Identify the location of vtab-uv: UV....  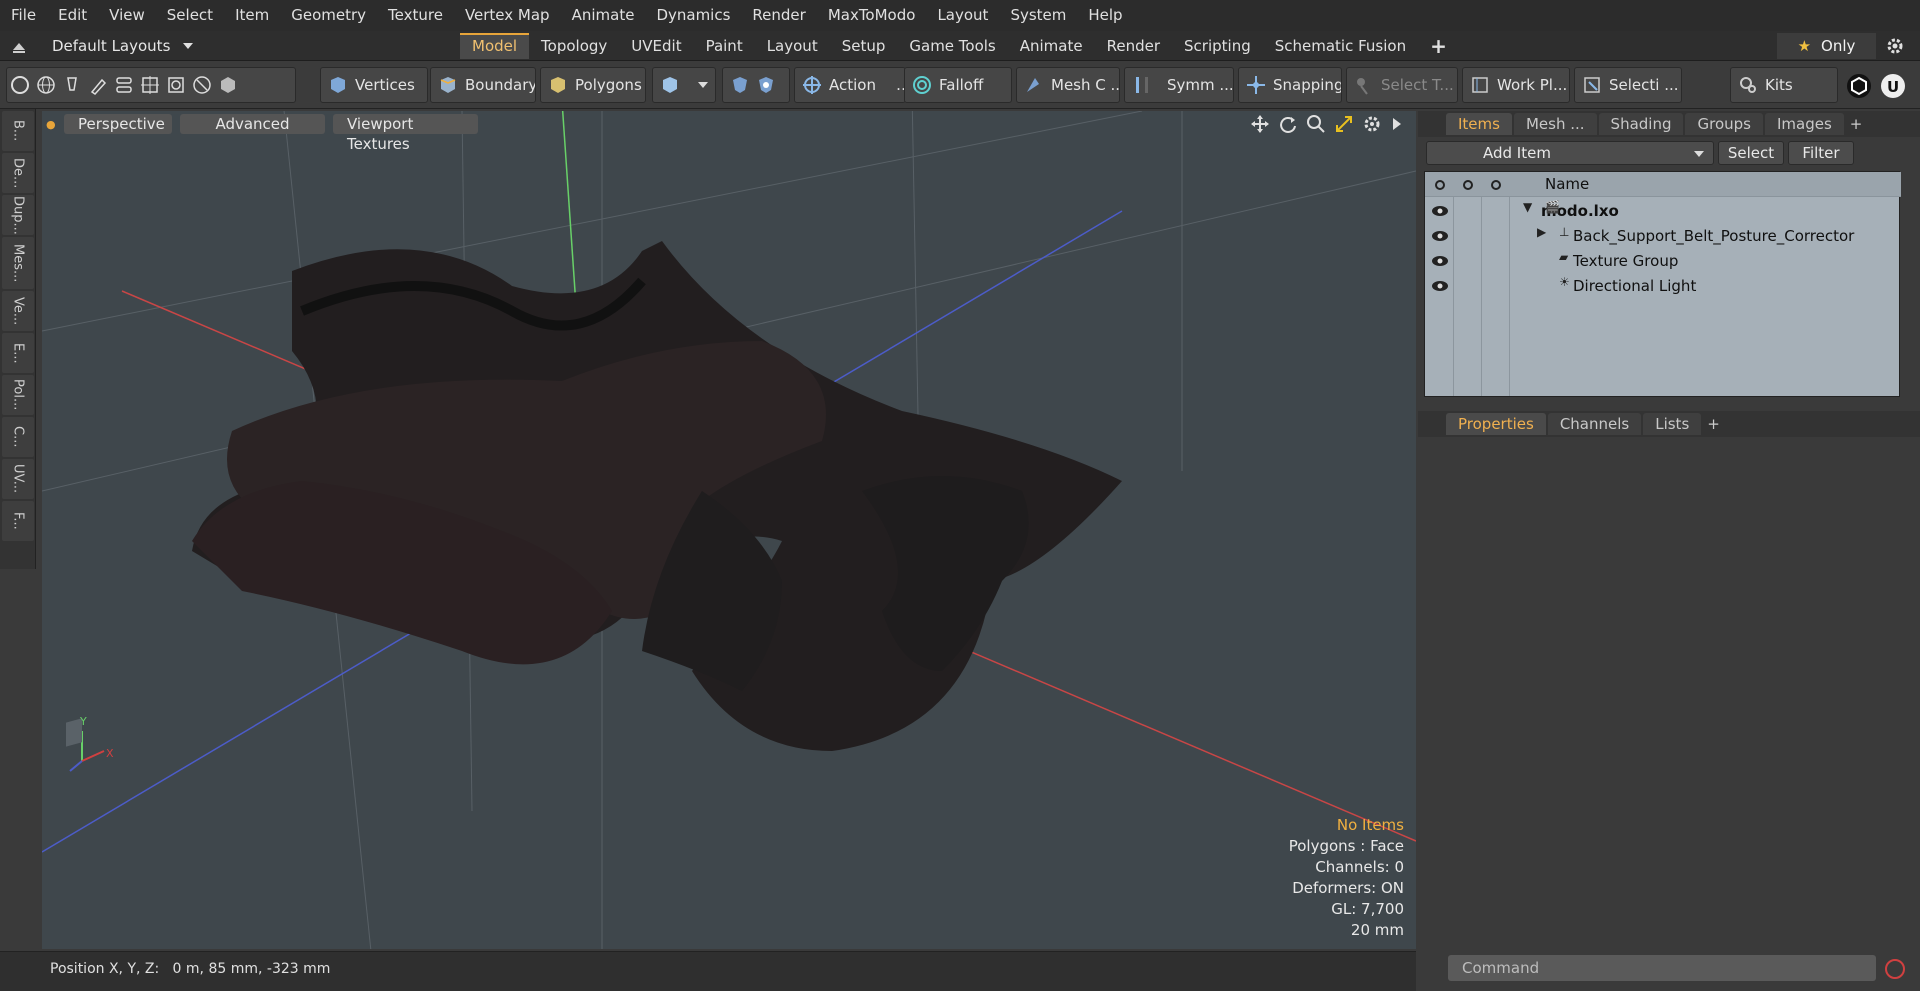
(18, 479).